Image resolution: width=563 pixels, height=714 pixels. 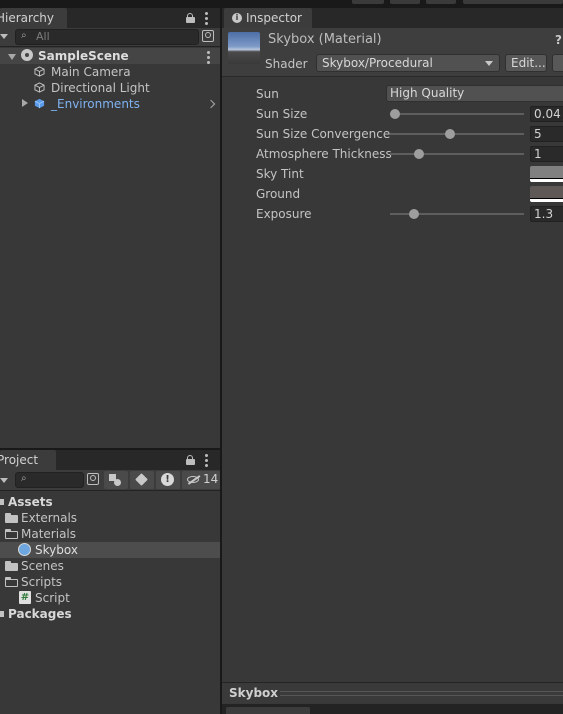 What do you see at coordinates (268, 710) in the screenshot?
I see `preview-tab` at bounding box center [268, 710].